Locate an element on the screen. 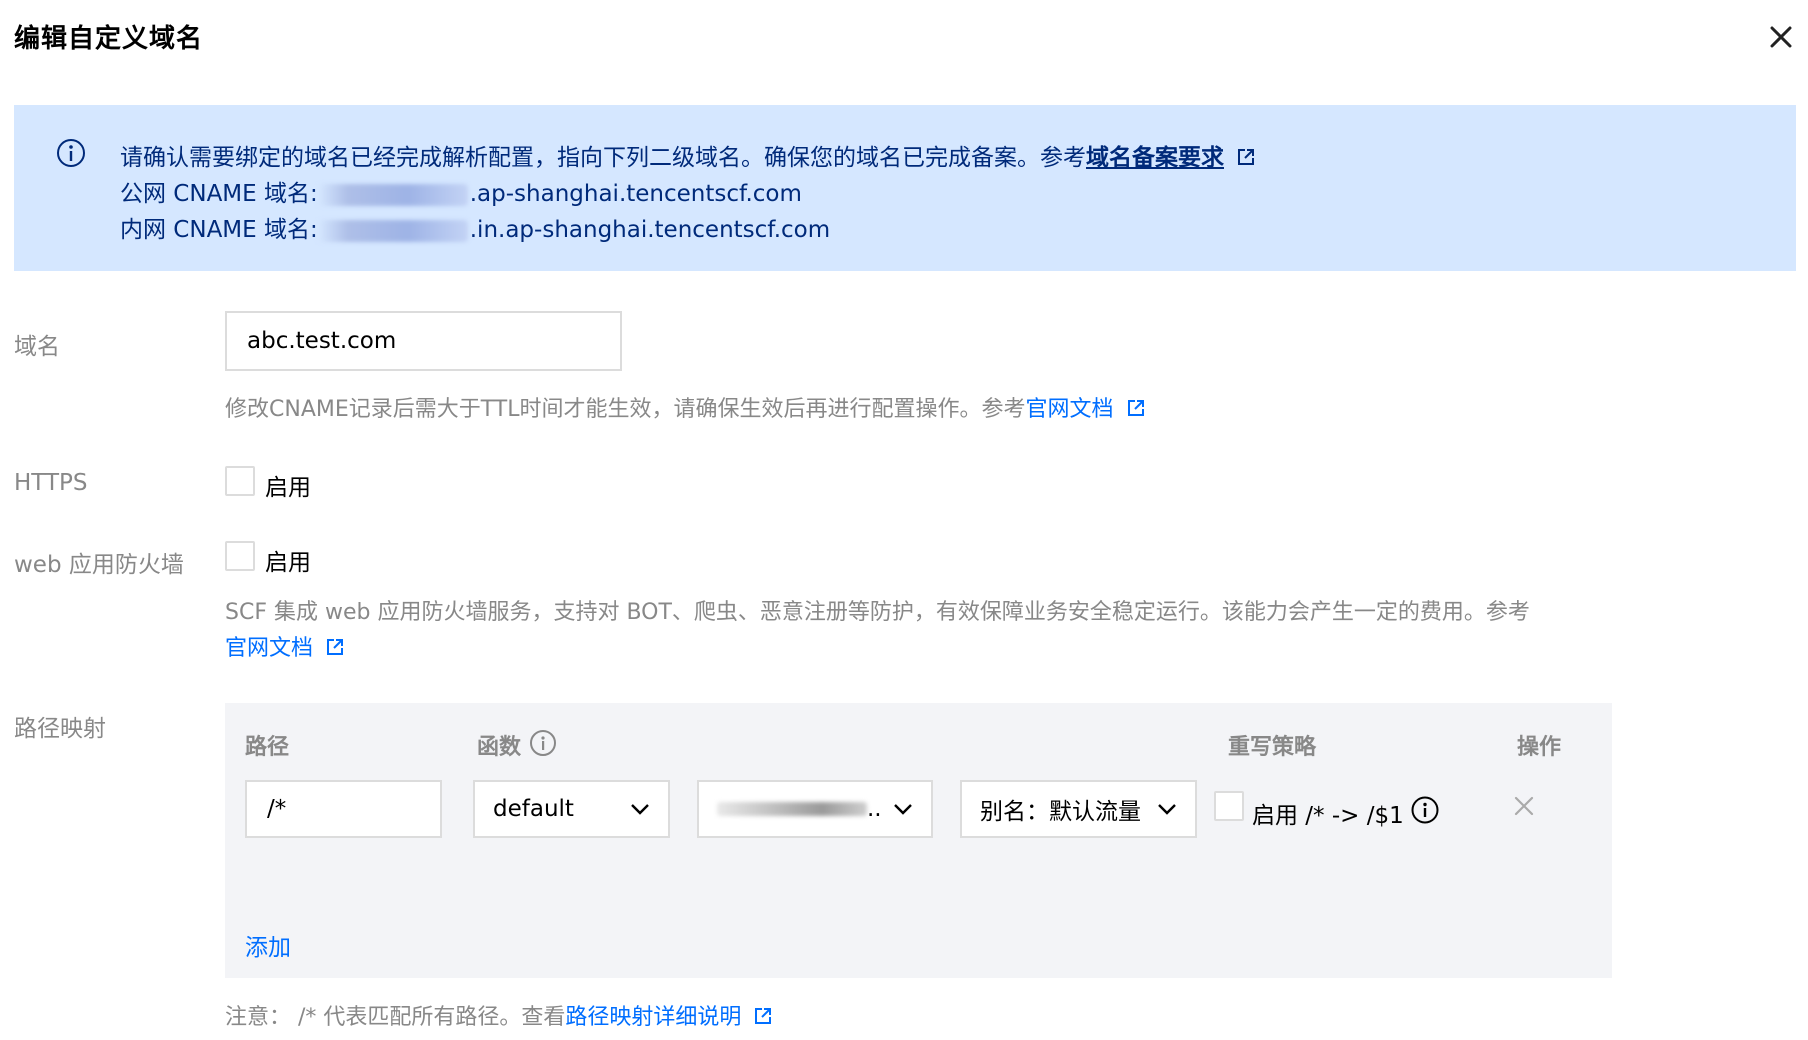  waf-label: web 应用防火墙 is located at coordinates (99, 565).